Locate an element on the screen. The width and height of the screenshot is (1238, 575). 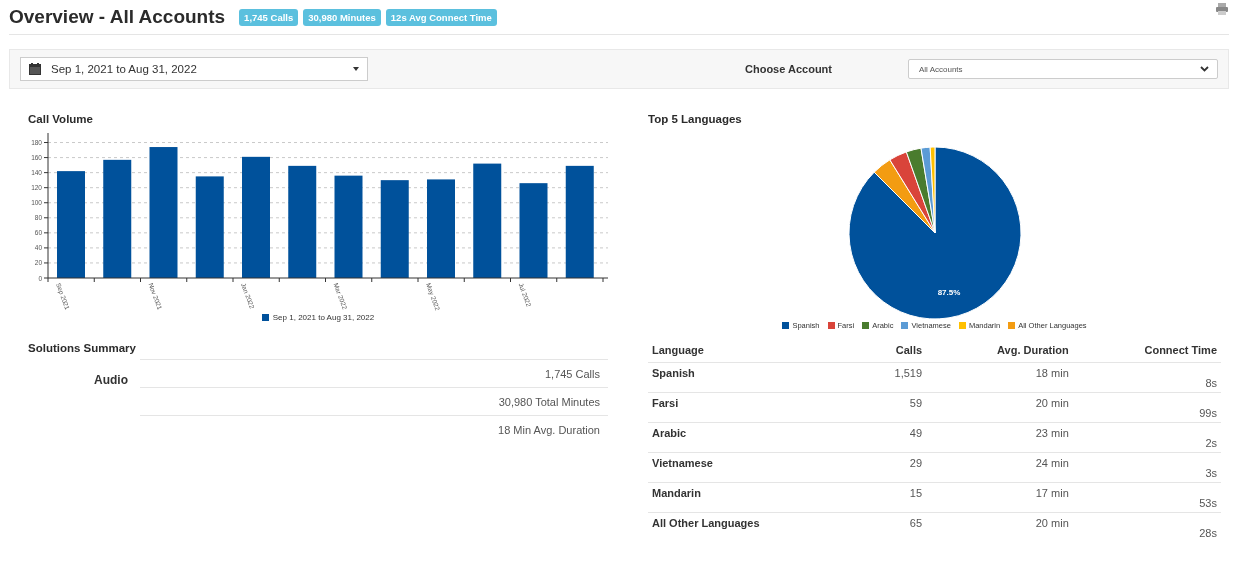
table-cell: 28s is located at coordinates (1146, 527).